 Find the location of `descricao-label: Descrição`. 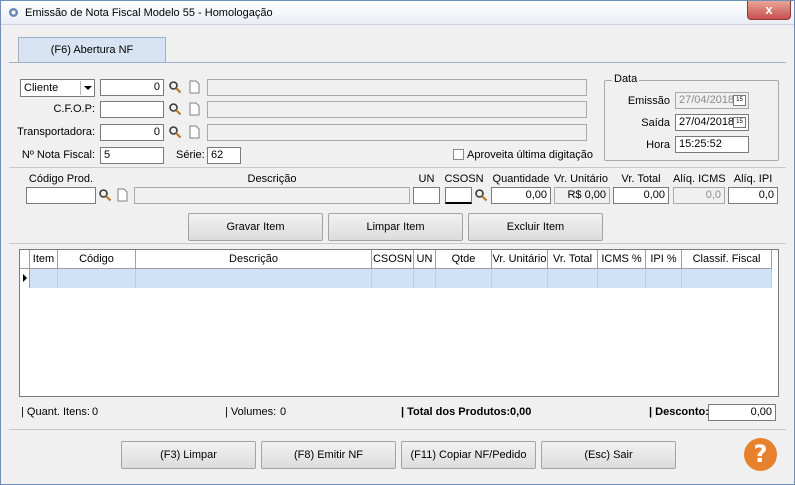

descricao-label: Descrição is located at coordinates (272, 179).